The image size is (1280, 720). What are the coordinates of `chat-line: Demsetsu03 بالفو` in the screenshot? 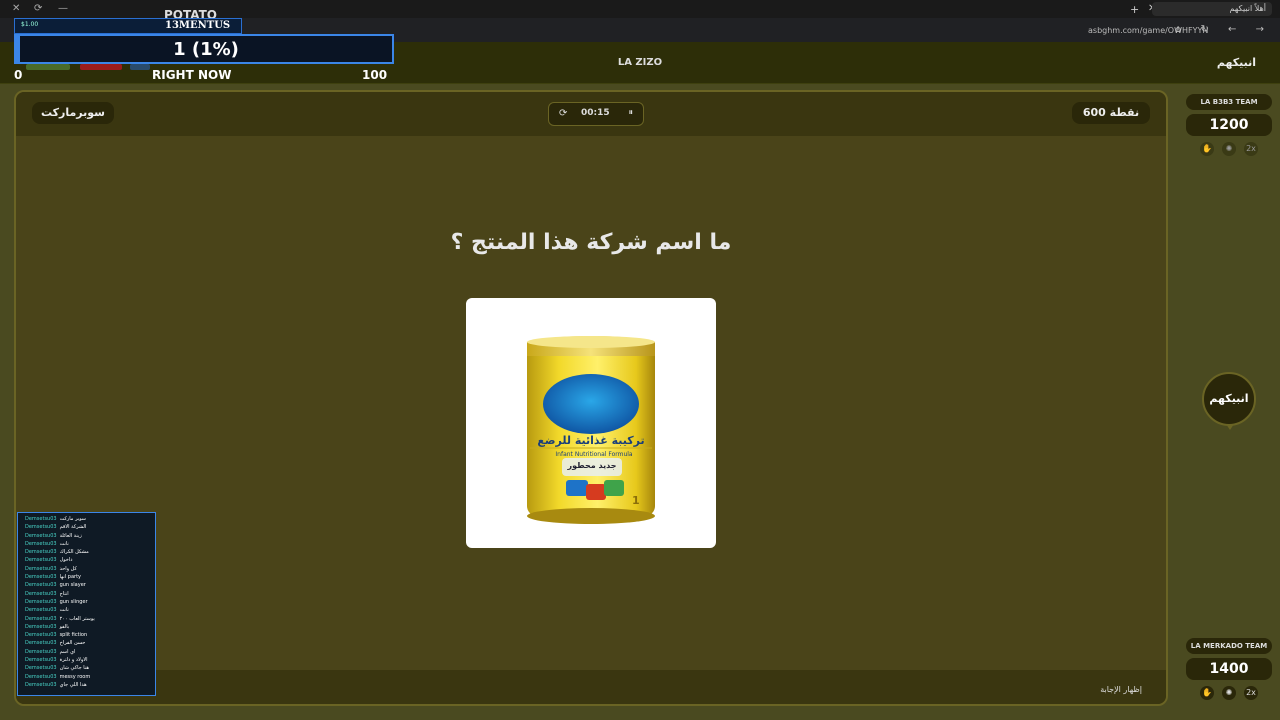 It's located at (90, 627).